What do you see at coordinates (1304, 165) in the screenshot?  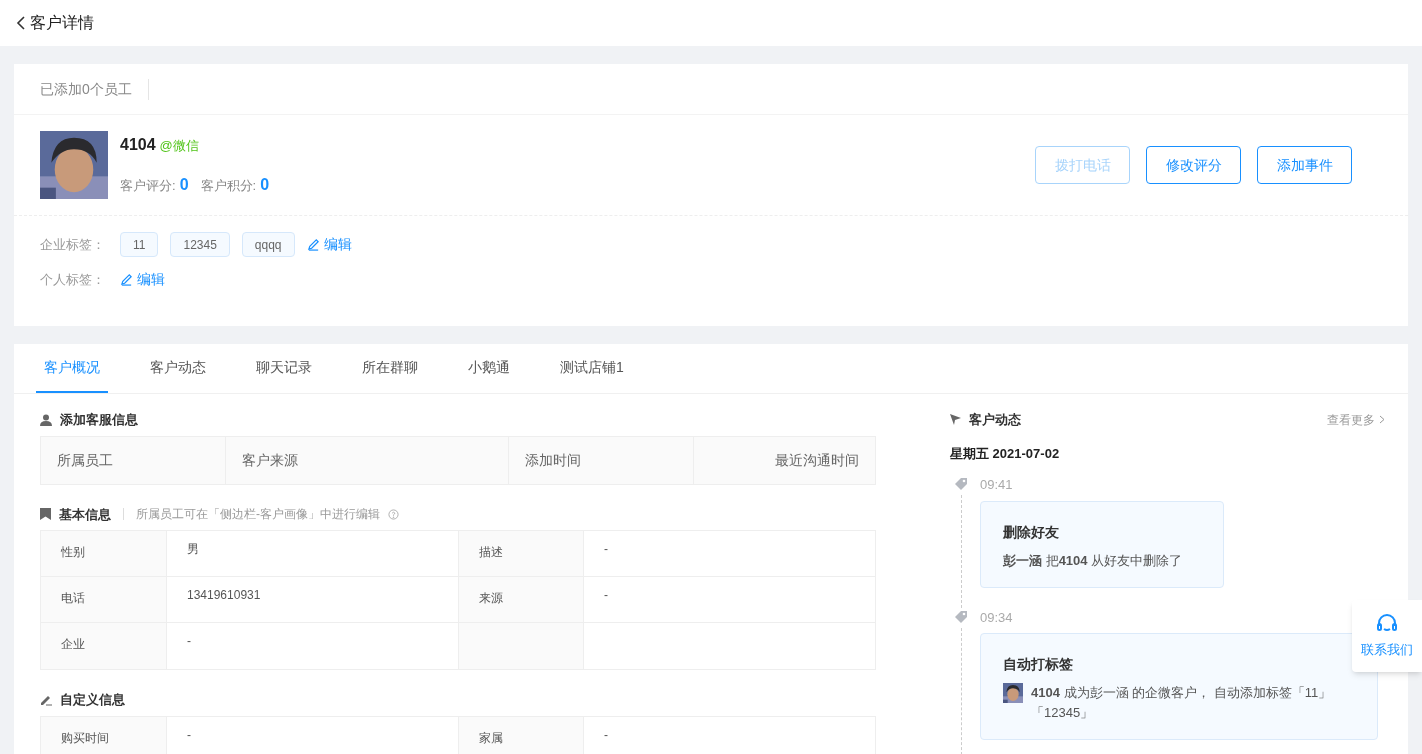 I see `action-button: 添加事件` at bounding box center [1304, 165].